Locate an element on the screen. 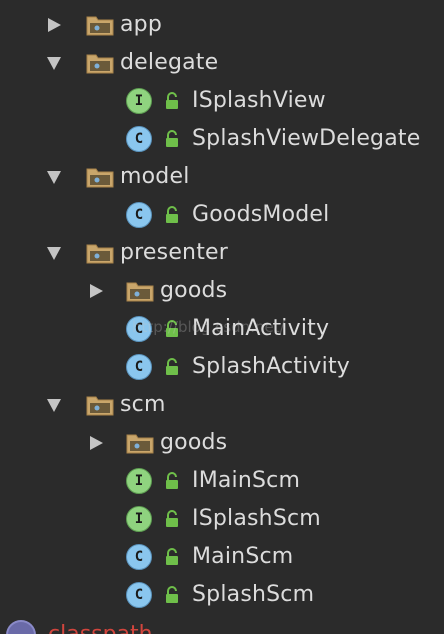 Image resolution: width=444 pixels, height=634 pixels. tree-item-label: presenter is located at coordinates (174, 252).